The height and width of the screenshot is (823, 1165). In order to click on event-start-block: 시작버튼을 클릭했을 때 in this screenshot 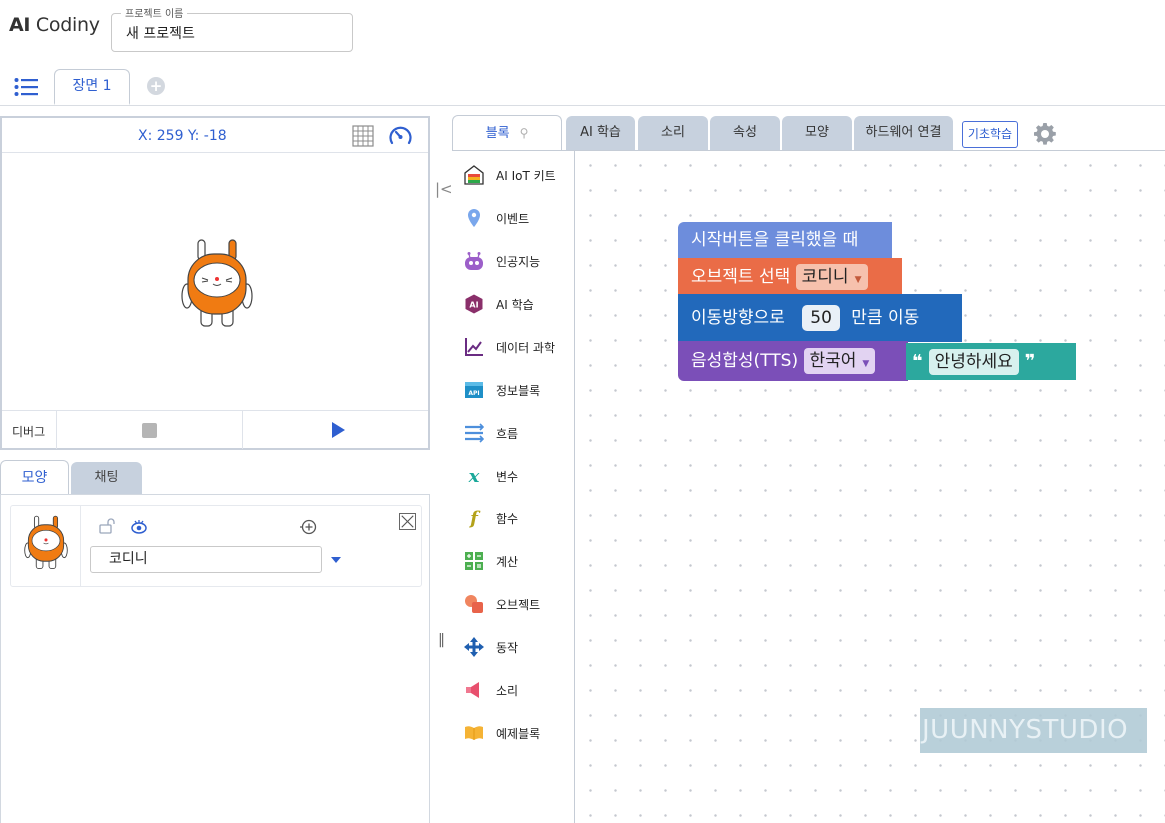, I will do `click(785, 241)`.